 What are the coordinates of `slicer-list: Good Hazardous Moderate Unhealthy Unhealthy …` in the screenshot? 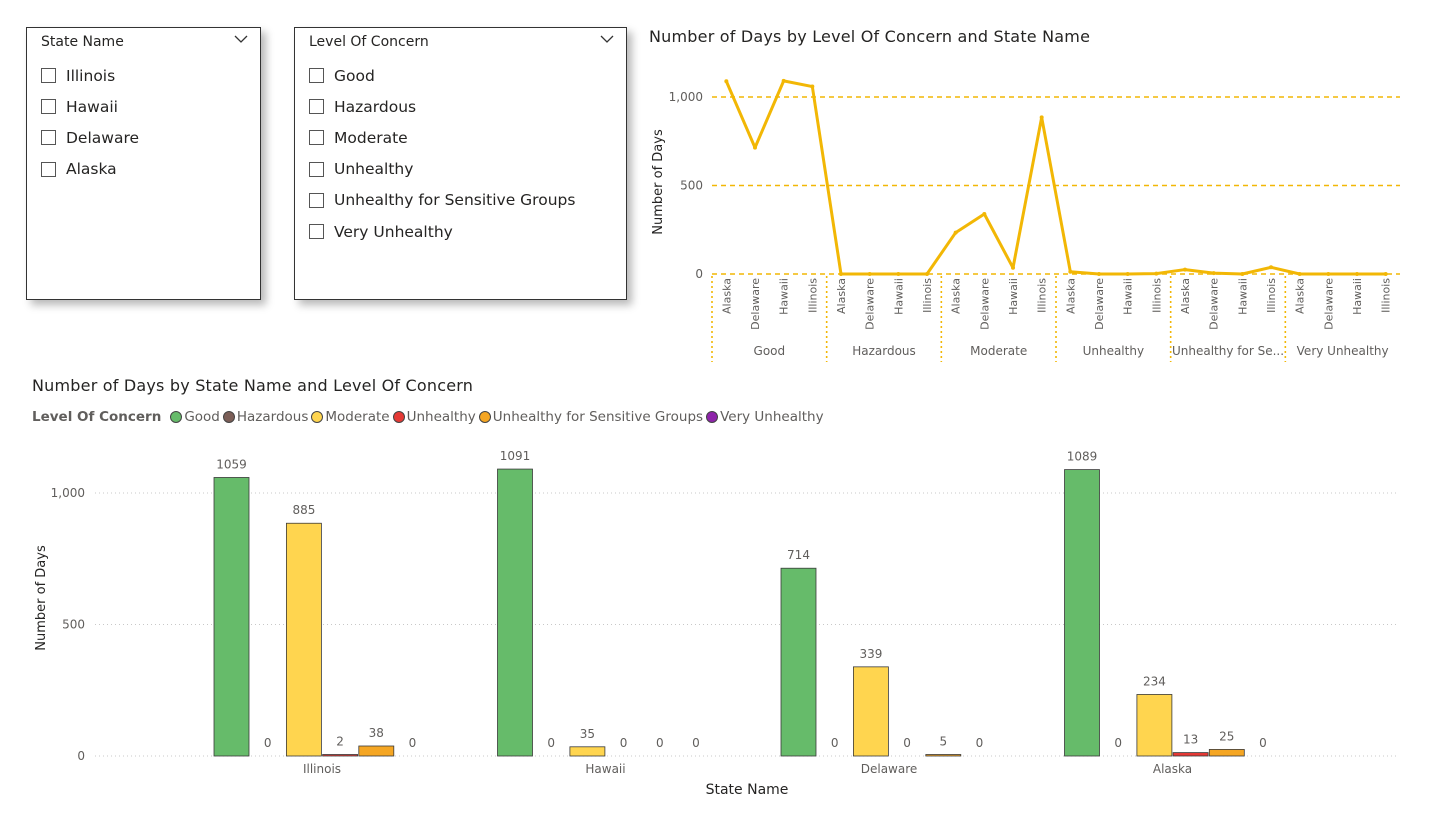 It's located at (442, 153).